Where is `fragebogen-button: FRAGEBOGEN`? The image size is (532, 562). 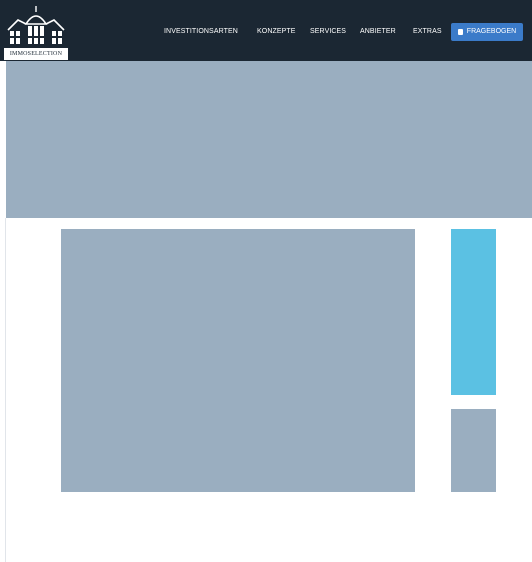
fragebogen-button: FRAGEBOGEN is located at coordinates (487, 32).